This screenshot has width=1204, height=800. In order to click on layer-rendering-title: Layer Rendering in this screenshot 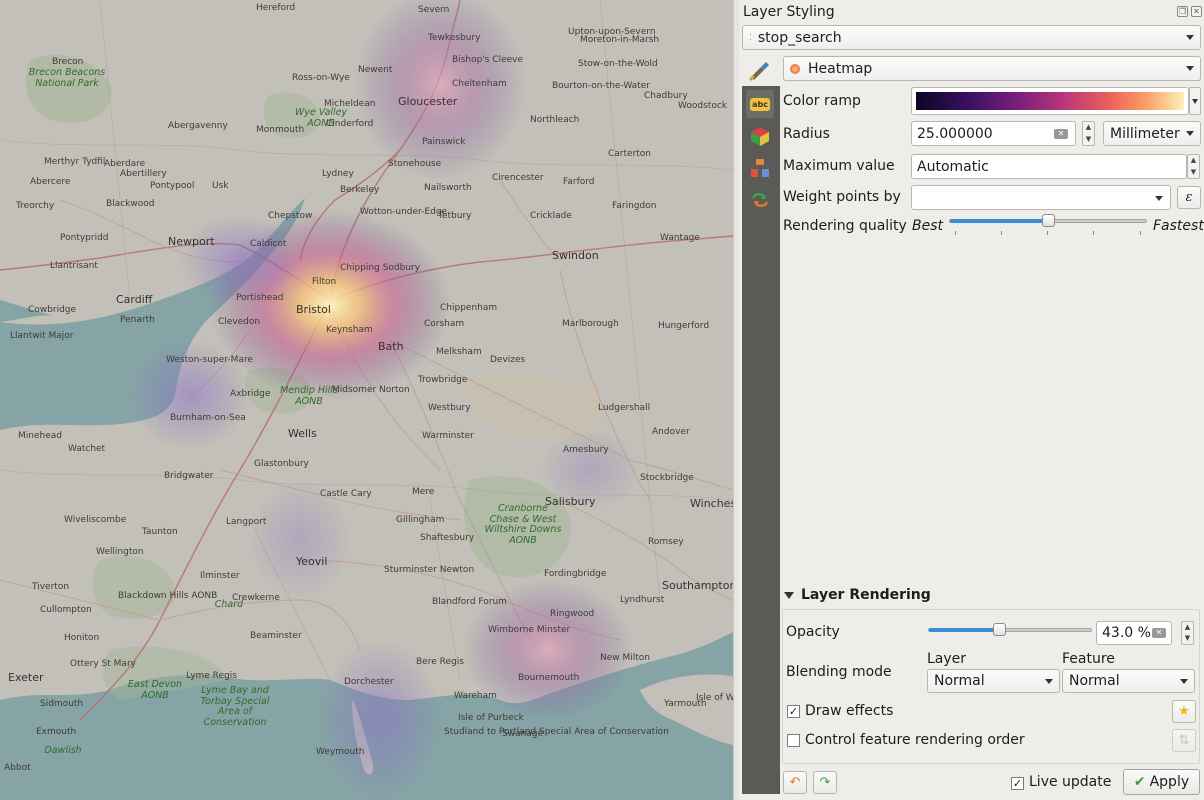, I will do `click(866, 595)`.